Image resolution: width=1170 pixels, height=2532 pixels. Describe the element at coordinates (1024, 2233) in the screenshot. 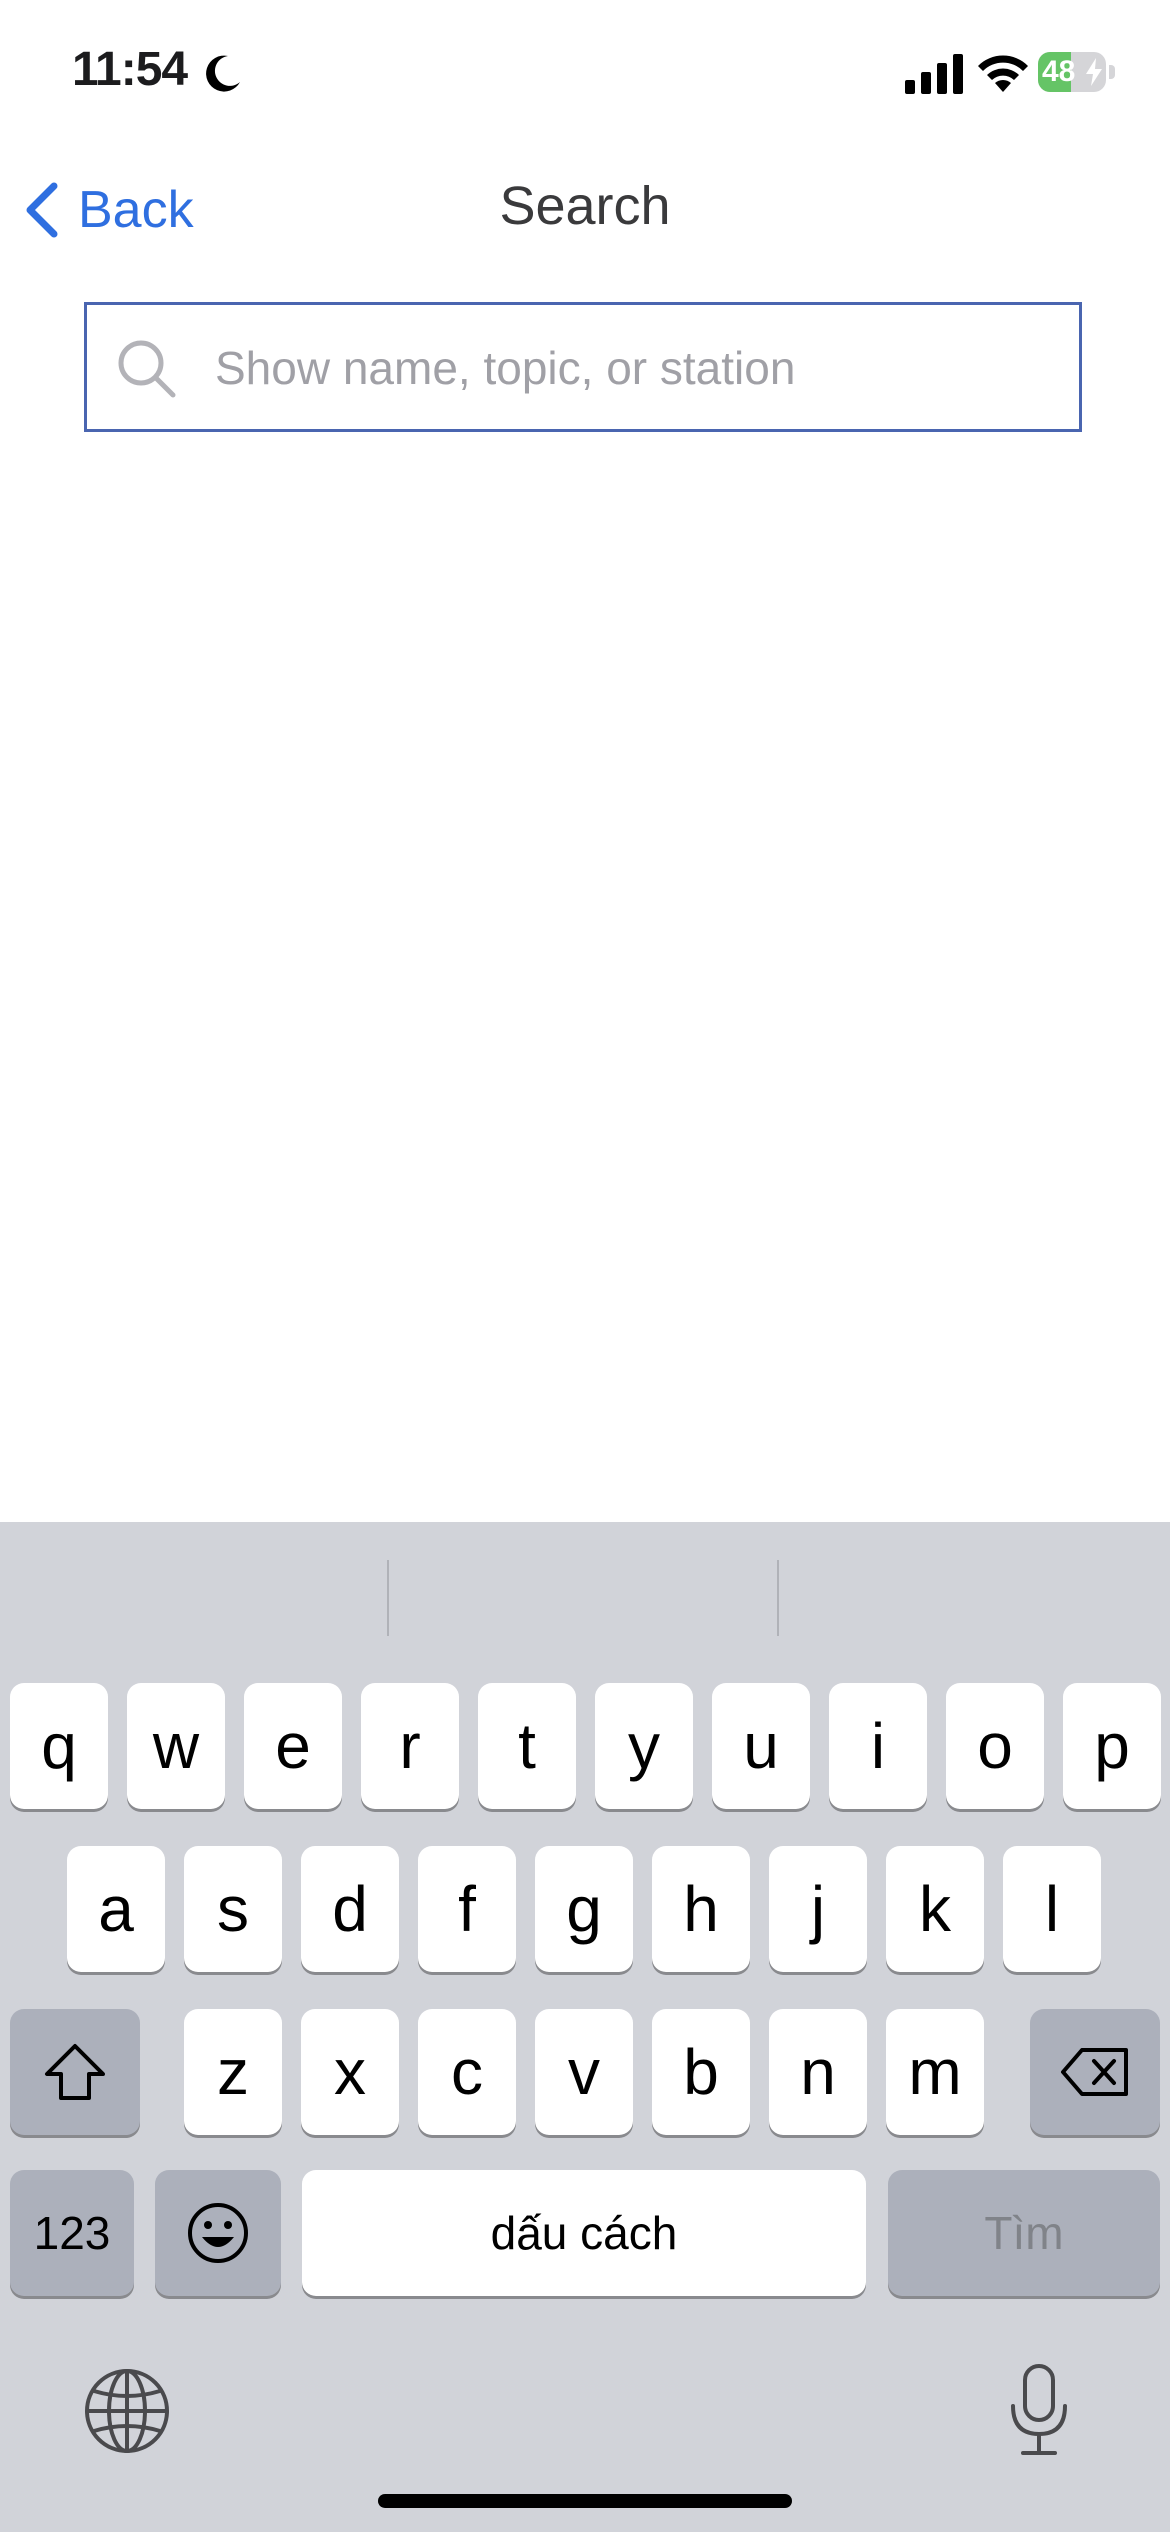

I see `search-return-key: Tìm` at that location.